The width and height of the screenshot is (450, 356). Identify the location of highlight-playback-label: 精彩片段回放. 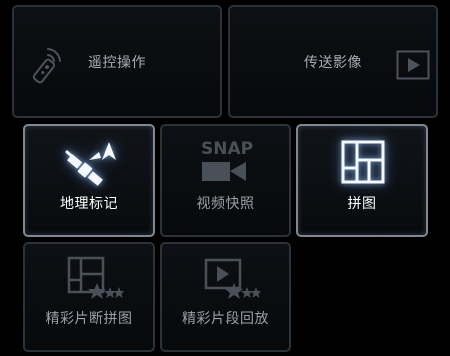
(225, 319).